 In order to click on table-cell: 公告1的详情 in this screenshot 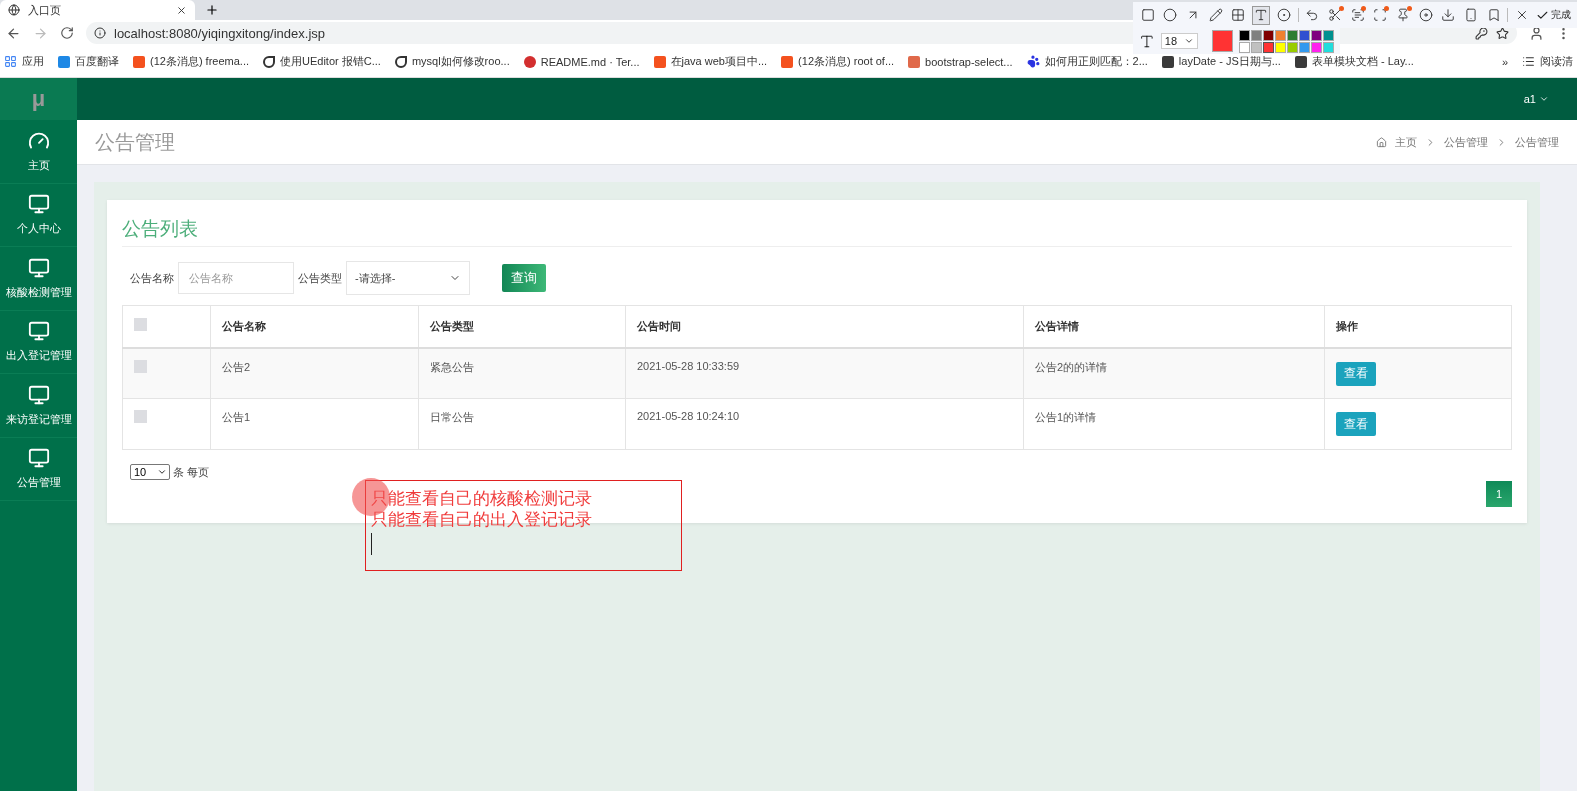, I will do `click(1174, 424)`.